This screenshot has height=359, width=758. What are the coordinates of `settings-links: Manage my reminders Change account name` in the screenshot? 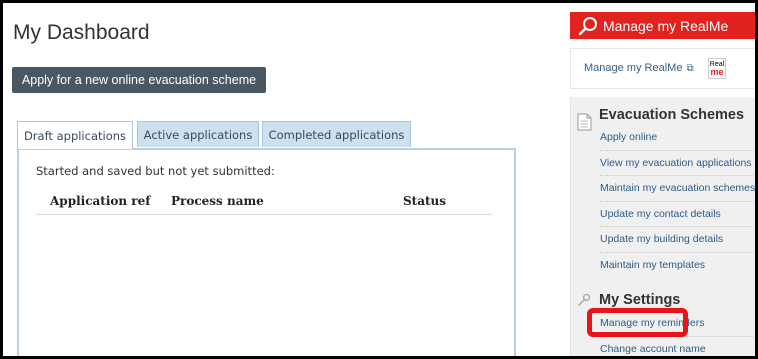 It's located at (677, 334).